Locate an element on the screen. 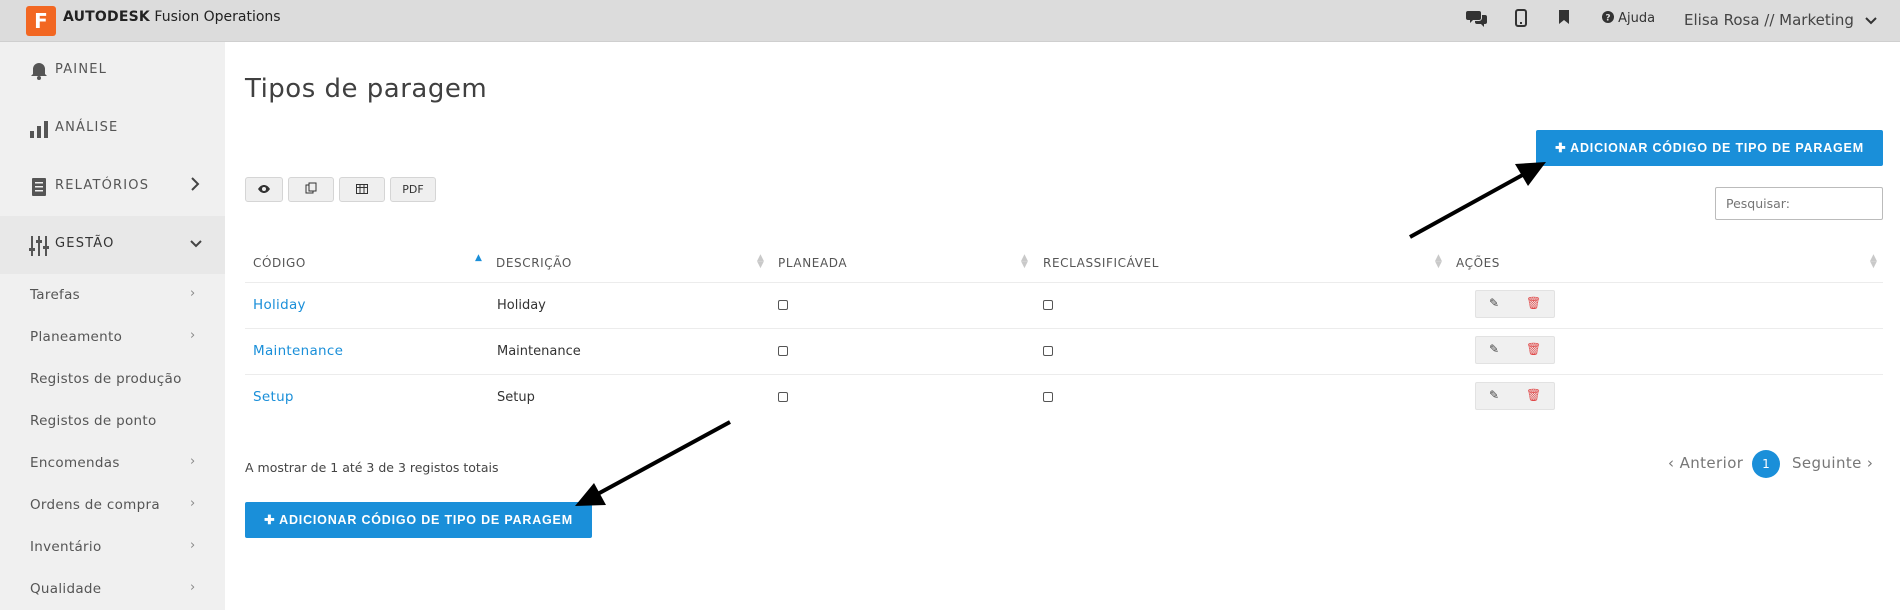 The image size is (1900, 610). annotation-arrowhead-top is located at coordinates (1530, 174).